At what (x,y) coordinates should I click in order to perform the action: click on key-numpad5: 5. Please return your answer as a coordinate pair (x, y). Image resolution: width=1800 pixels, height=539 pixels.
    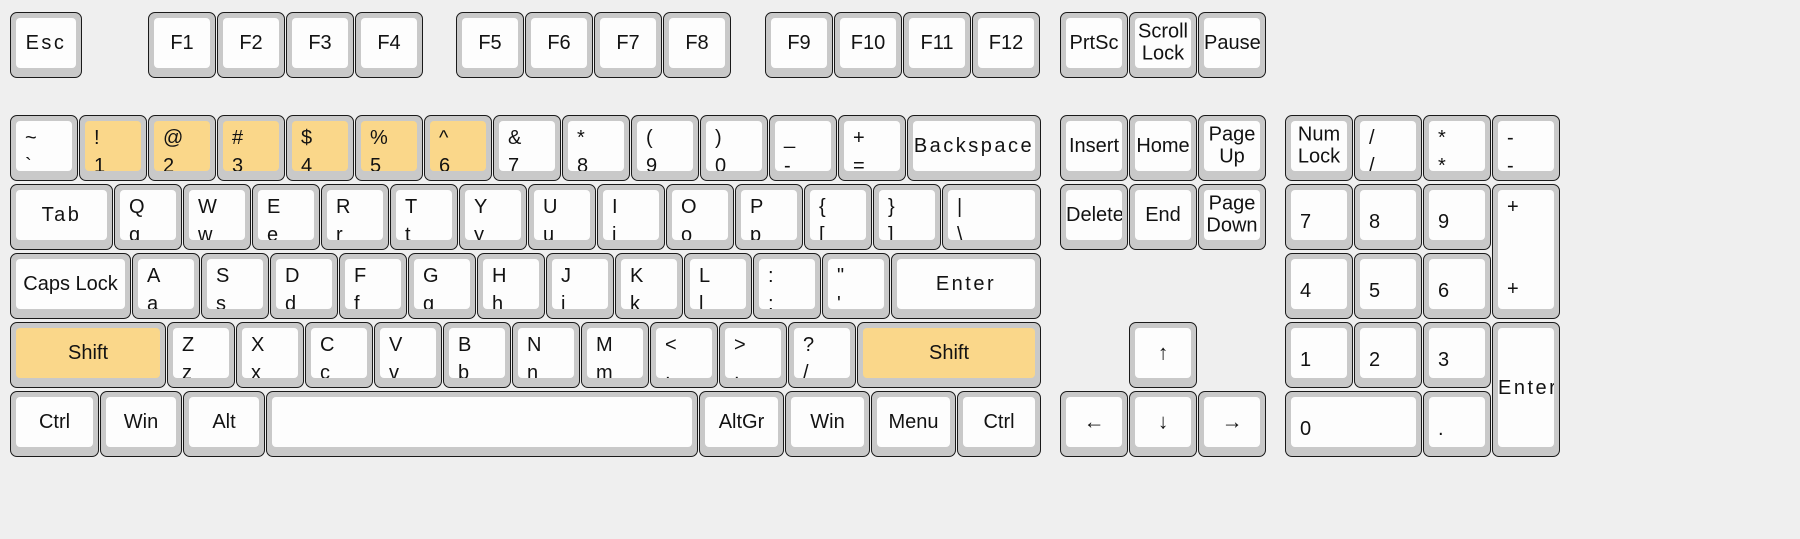
    Looking at the image, I should click on (1388, 286).